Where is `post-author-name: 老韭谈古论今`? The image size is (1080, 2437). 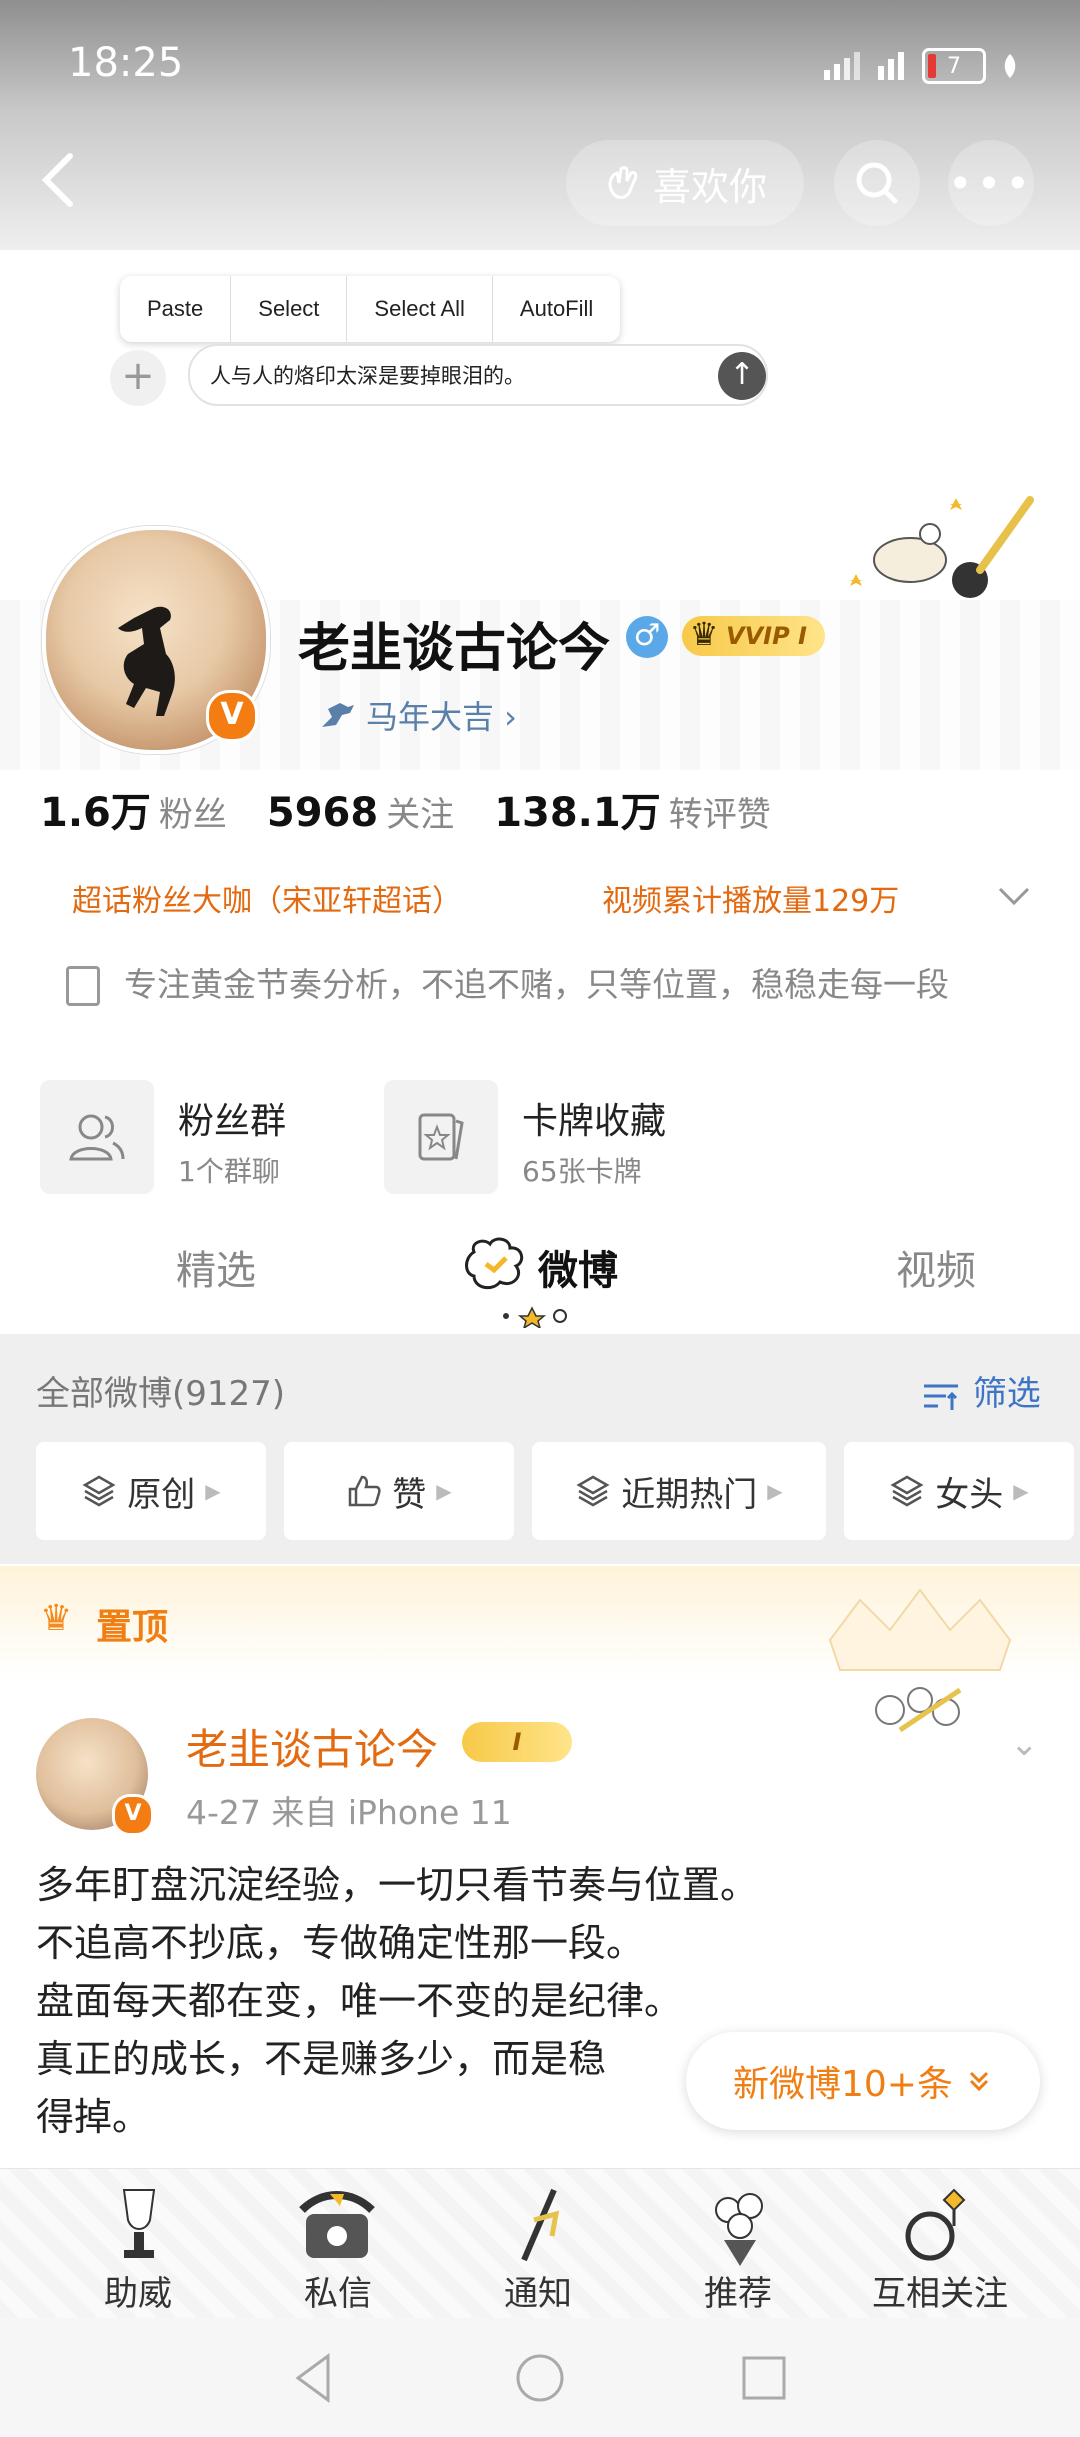 post-author-name: 老韭谈古论今 is located at coordinates (312, 1746).